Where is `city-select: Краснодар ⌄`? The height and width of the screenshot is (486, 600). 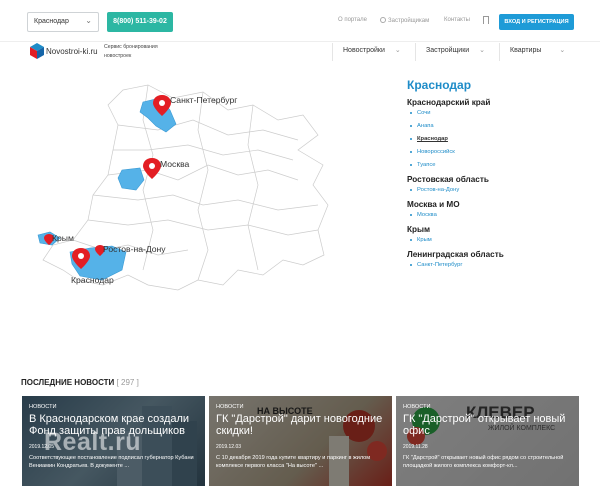
city-select: Краснодар ⌄ is located at coordinates (63, 22).